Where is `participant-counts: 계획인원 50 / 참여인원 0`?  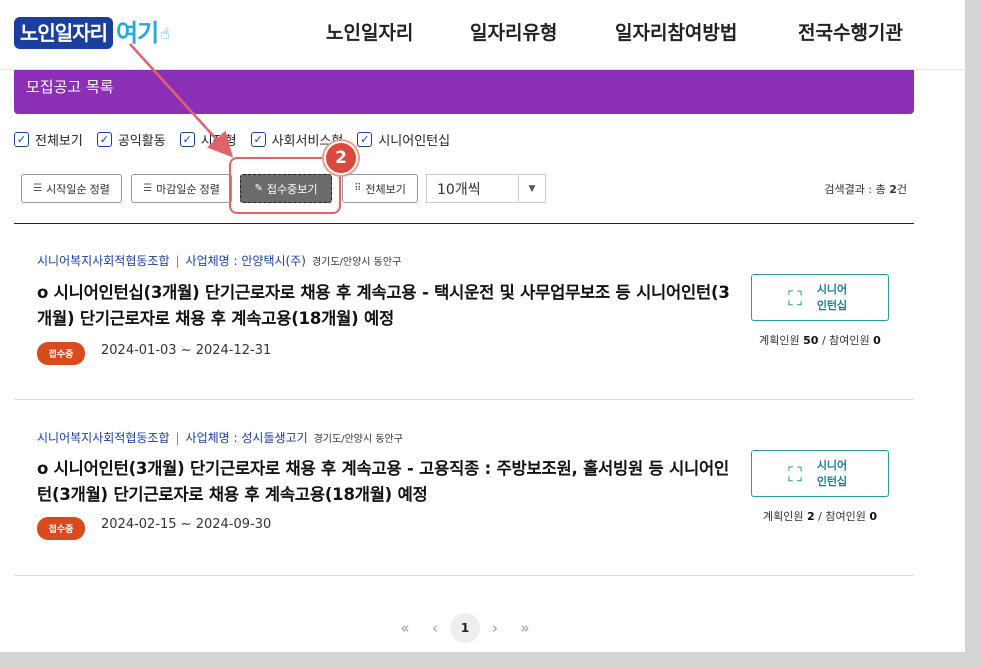
participant-counts: 계획인원 50 / 참여인원 0 is located at coordinates (820, 340).